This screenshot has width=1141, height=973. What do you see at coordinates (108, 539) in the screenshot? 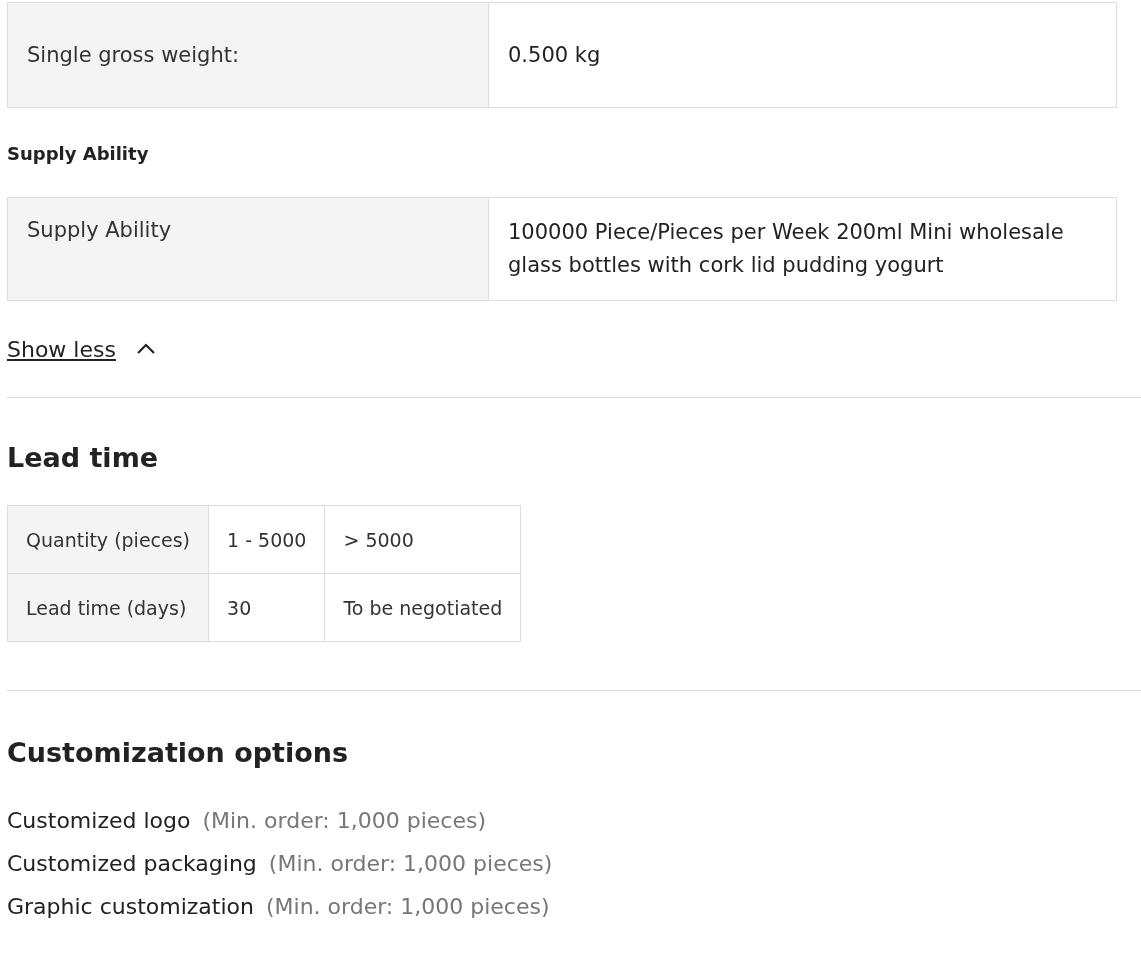
I see `table-cell: Quantity (pieces)` at bounding box center [108, 539].